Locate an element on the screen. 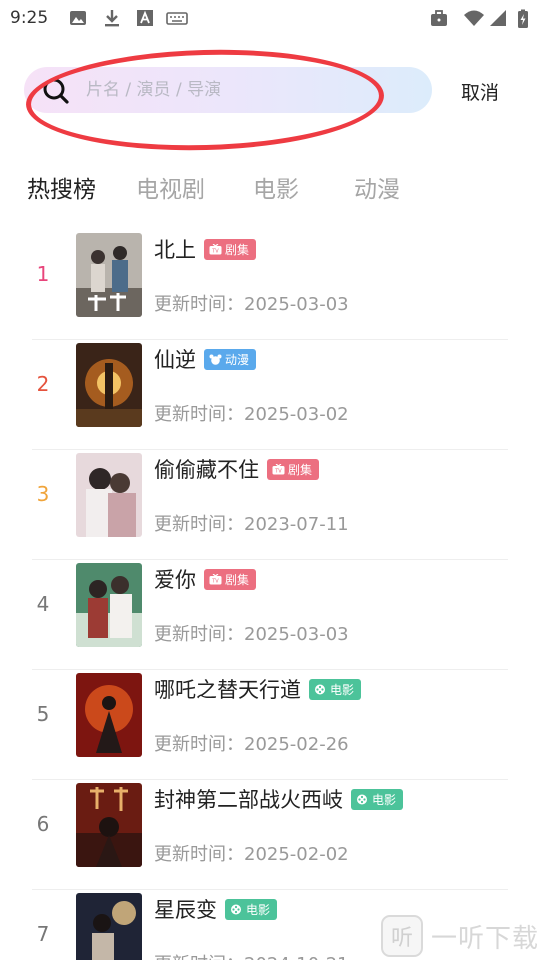 The height and width of the screenshot is (960, 540). update-time: 更新时间：2025-02-26 is located at coordinates (251, 744).